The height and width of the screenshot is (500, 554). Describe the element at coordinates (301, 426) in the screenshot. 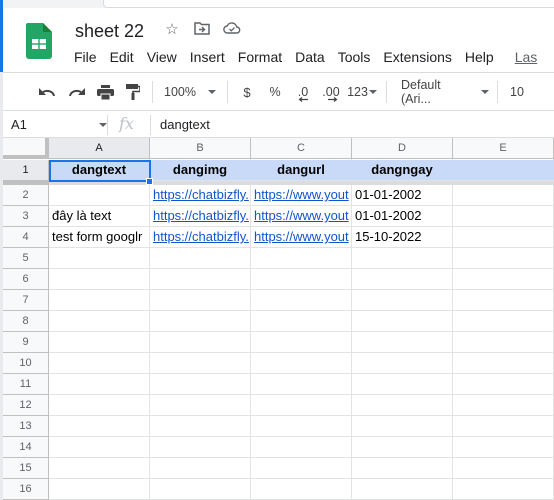

I see `cell-C13` at that location.